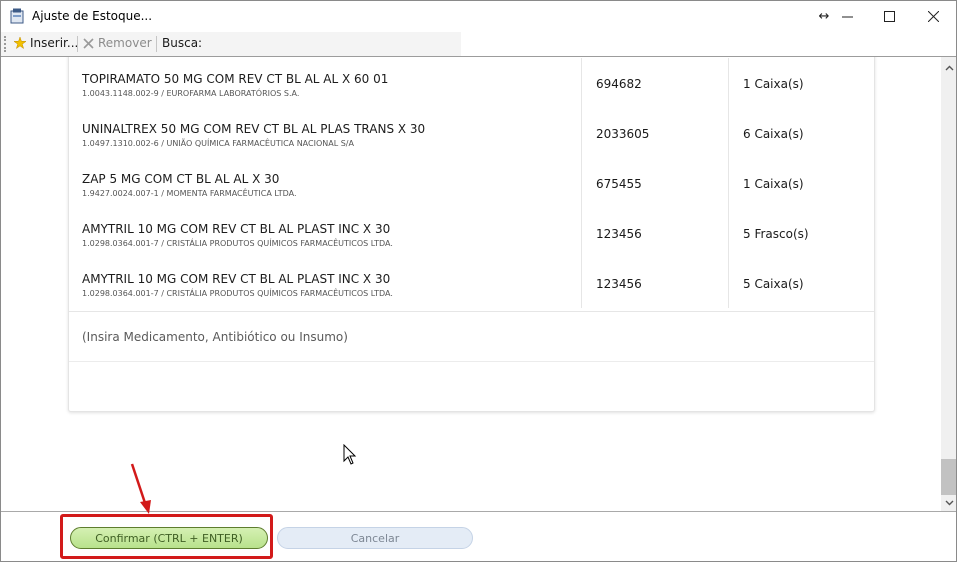  I want to click on search-label: Busca:, so click(182, 43).